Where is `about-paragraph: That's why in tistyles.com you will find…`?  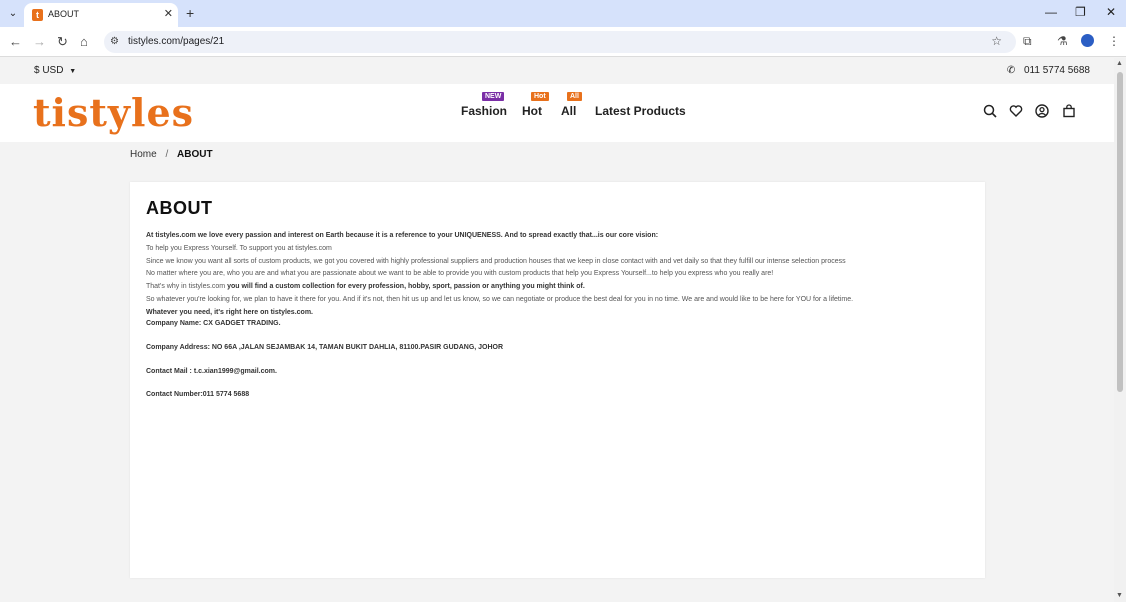 about-paragraph: That's why in tistyles.com you will find… is located at coordinates (556, 287).